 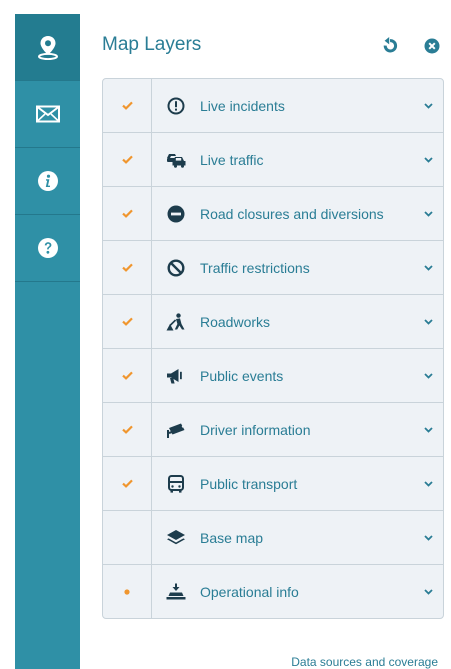 What do you see at coordinates (242, 105) in the screenshot?
I see `layer-label: Live incidents` at bounding box center [242, 105].